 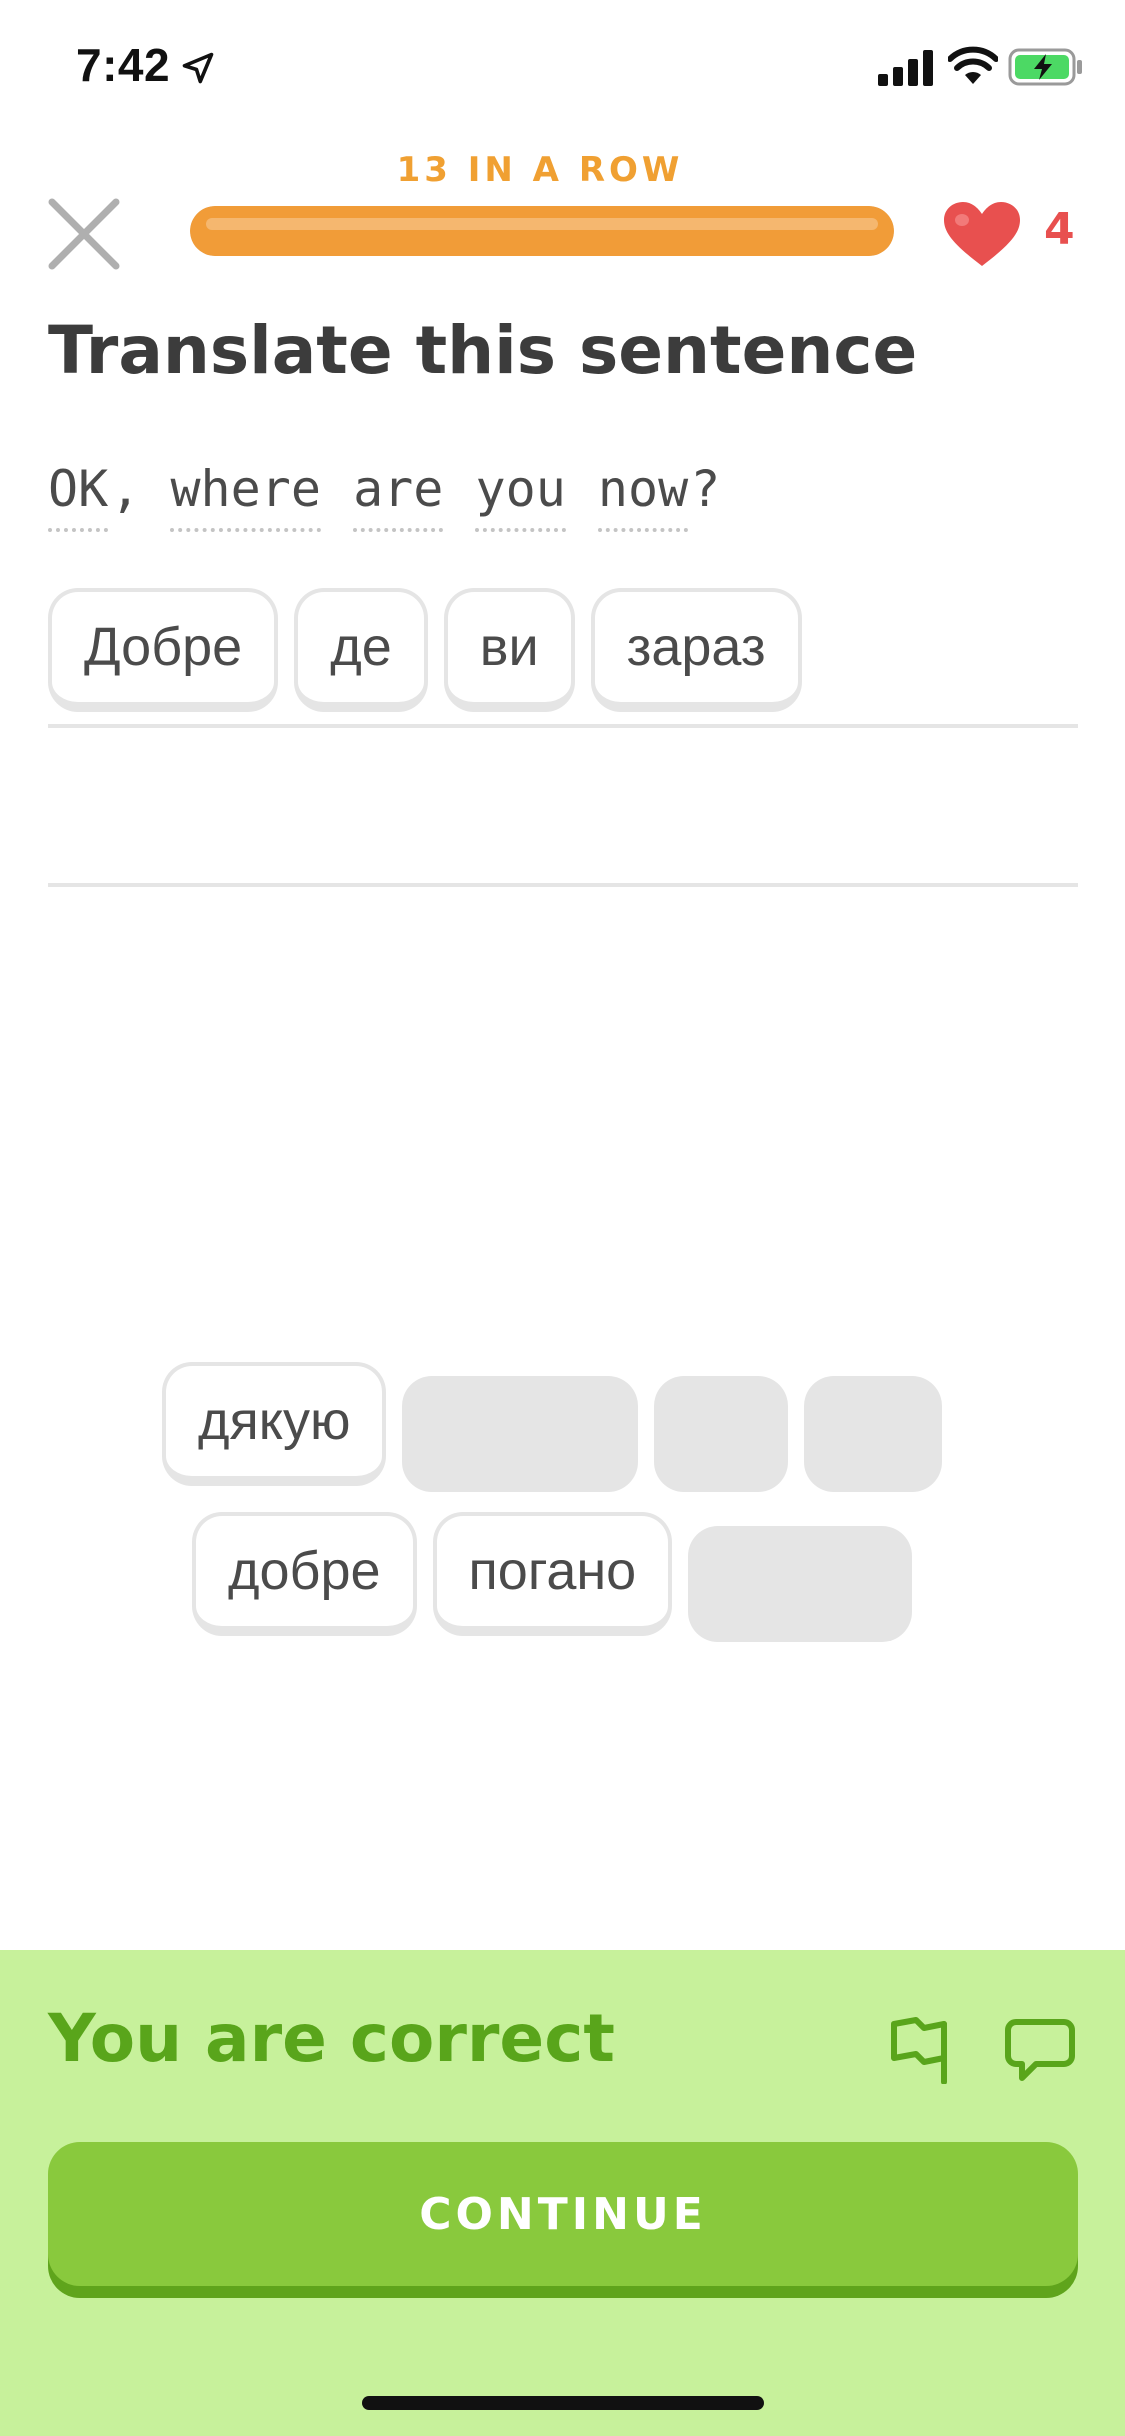 What do you see at coordinates (563, 2403) in the screenshot?
I see `home-indicator` at bounding box center [563, 2403].